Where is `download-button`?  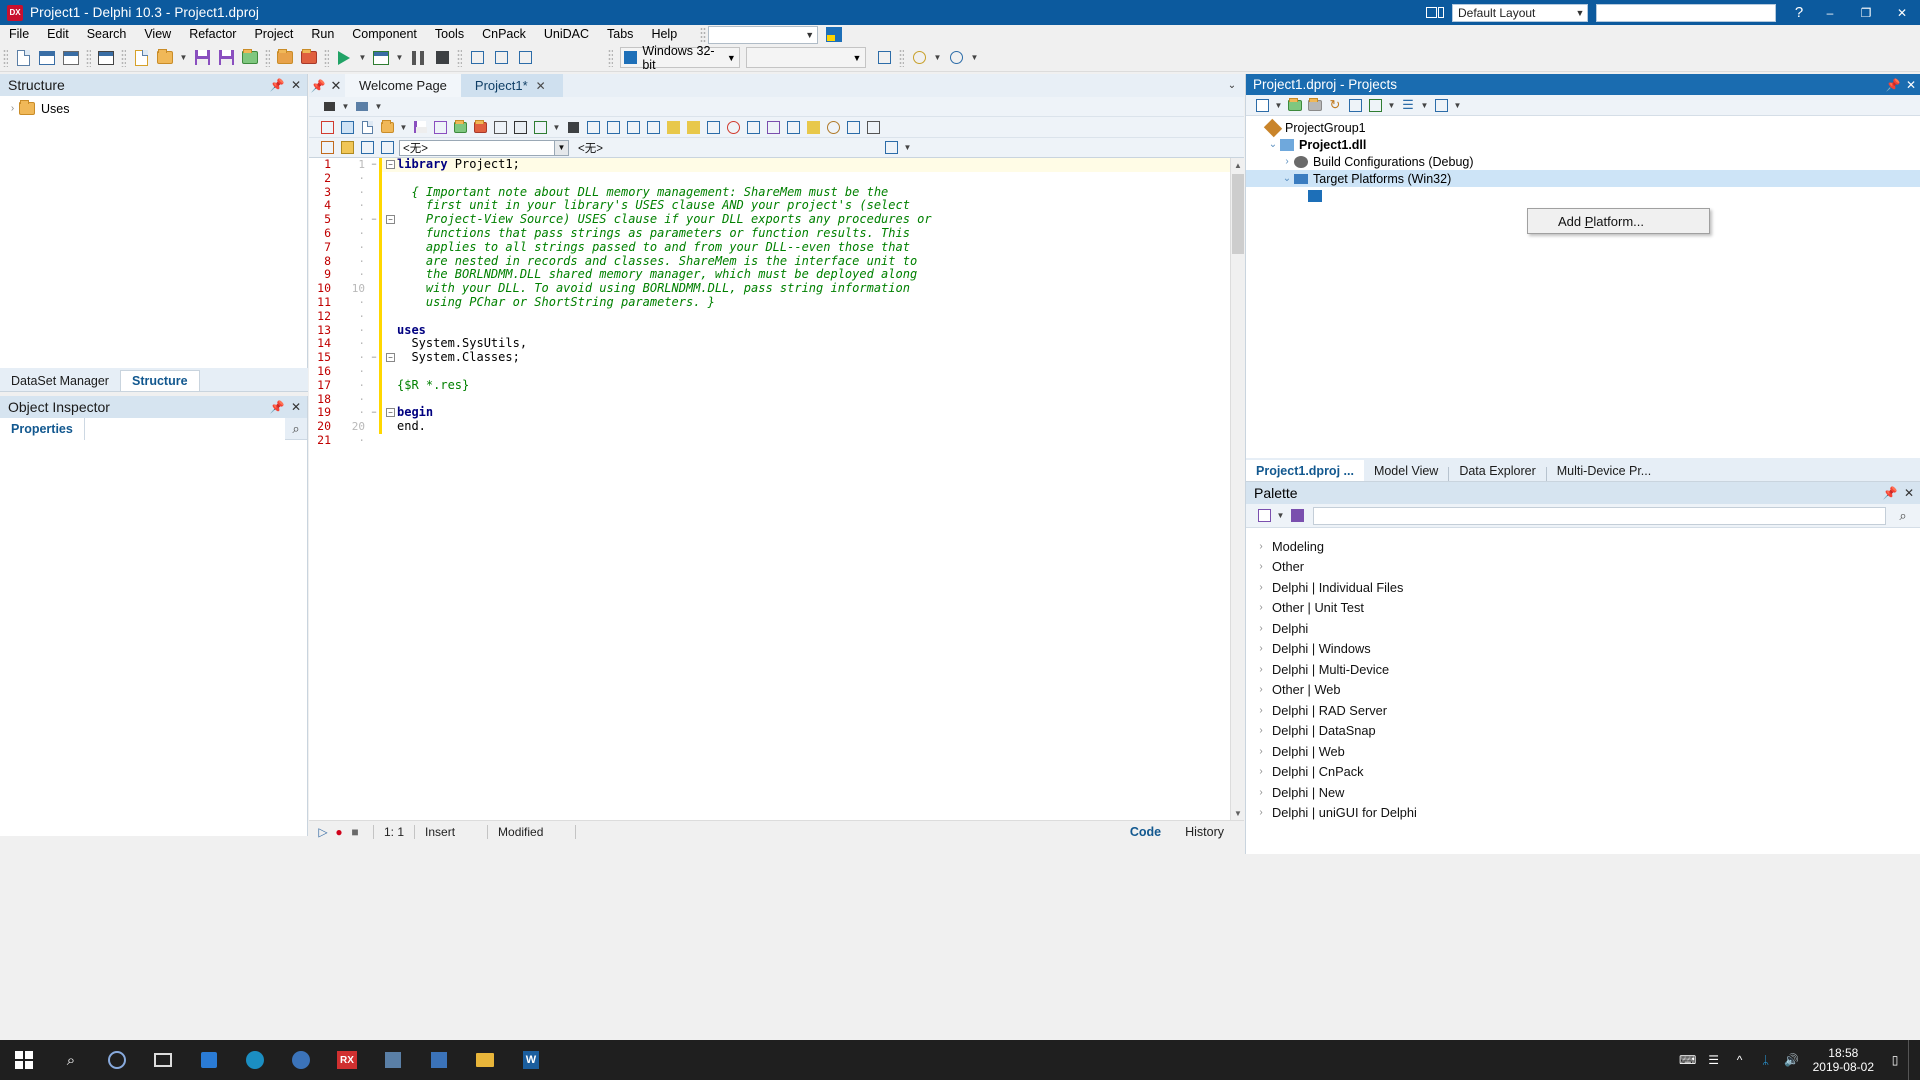 download-button is located at coordinates (520, 127).